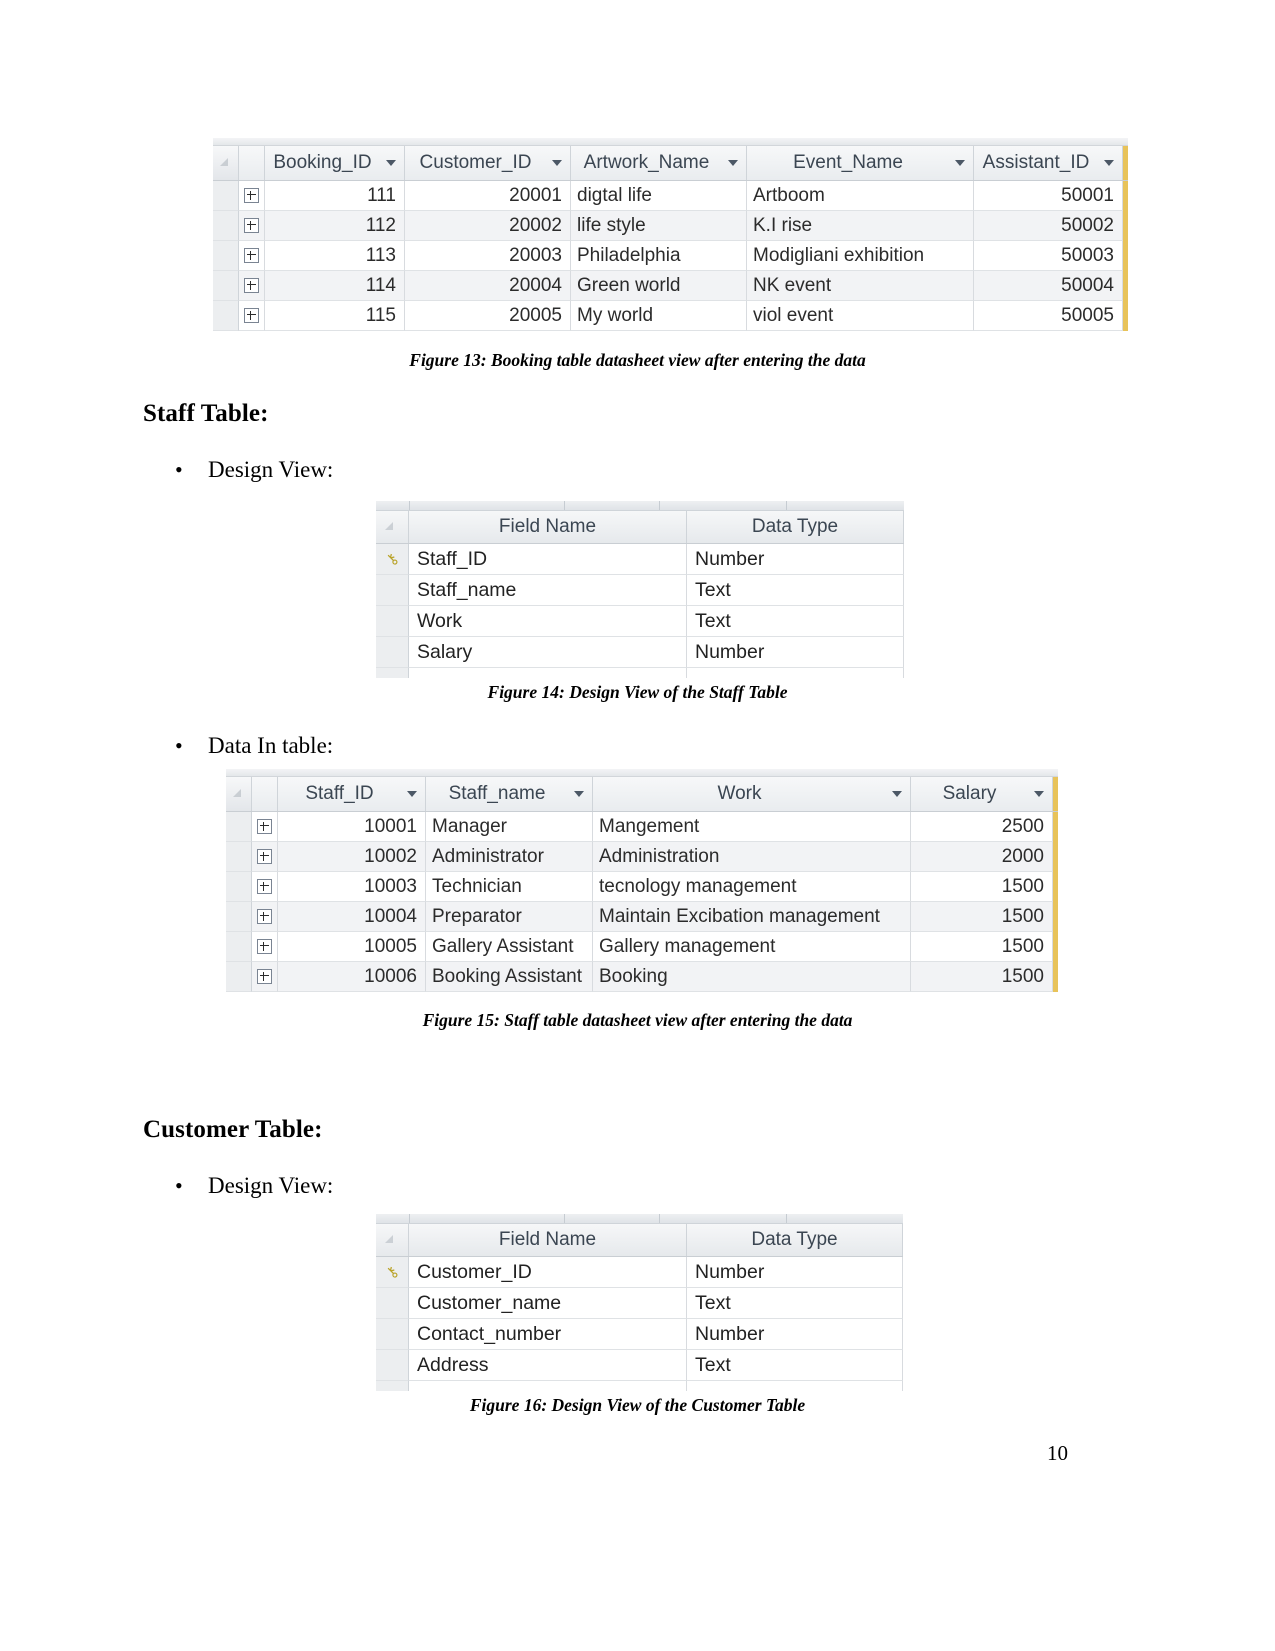 This screenshot has height=1651, width=1275. What do you see at coordinates (352, 857) in the screenshot?
I see `table-cell: 10002` at bounding box center [352, 857].